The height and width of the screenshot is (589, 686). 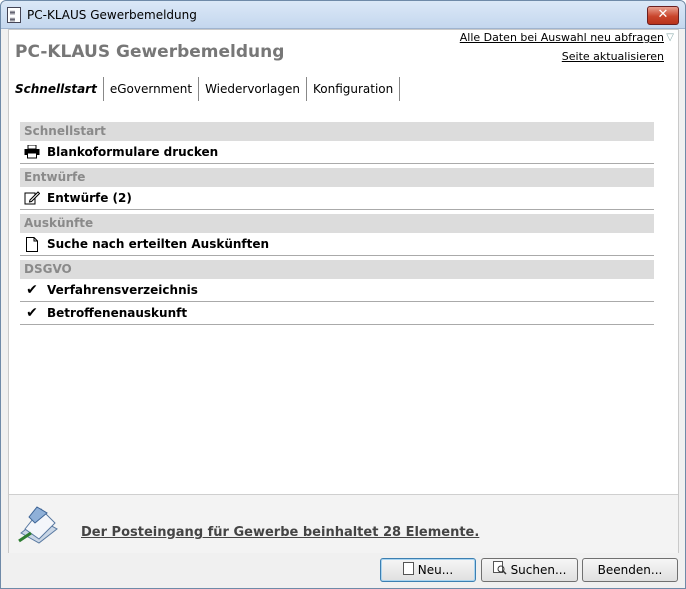 I want to click on list-item-verfahrensverzeichnis: ✔ Verfahrensverzeichnis, so click(x=337, y=290).